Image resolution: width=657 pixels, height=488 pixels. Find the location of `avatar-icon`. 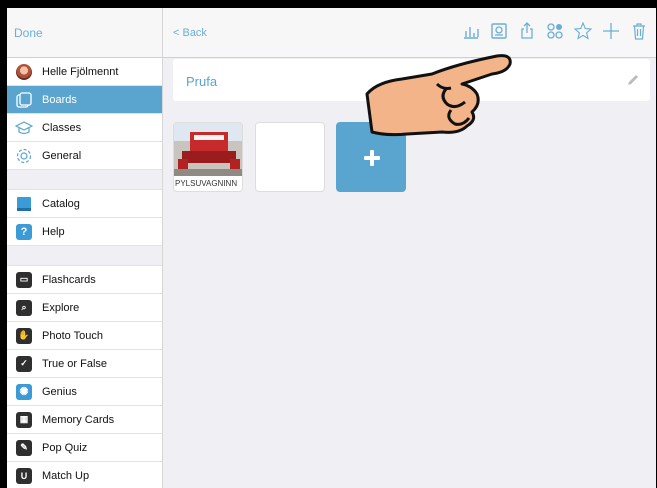

avatar-icon is located at coordinates (24, 72).